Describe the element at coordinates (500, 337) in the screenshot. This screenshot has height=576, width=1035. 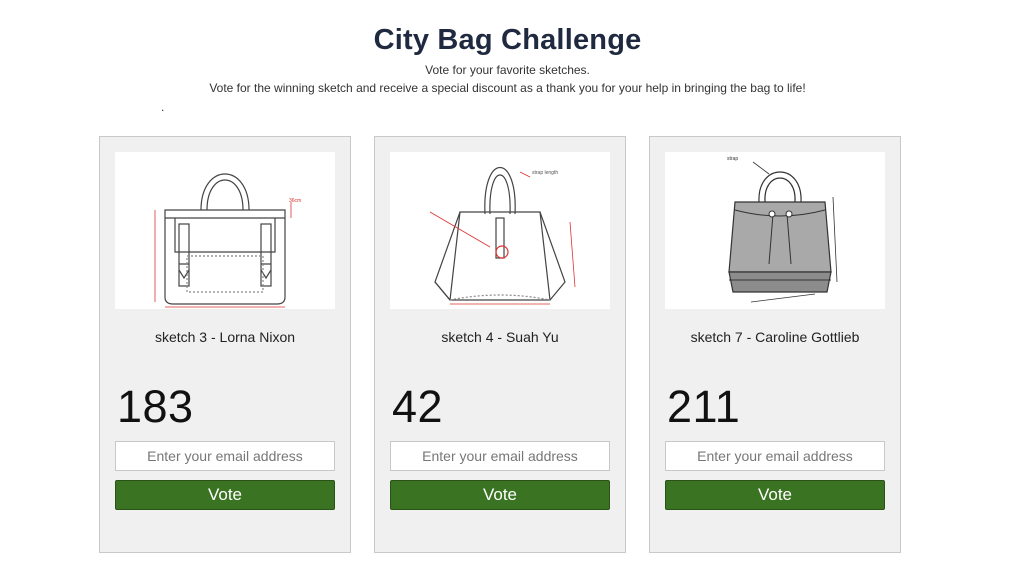
I see `sketch-label: sketch 4 - Suah Yu` at that location.